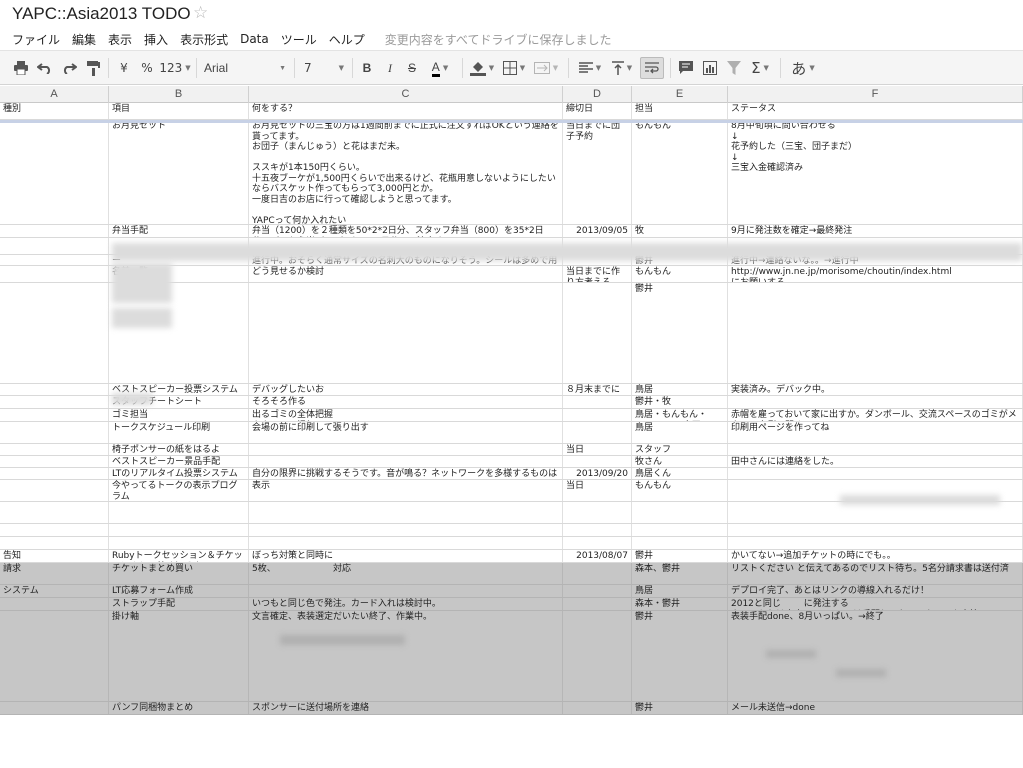 The width and height of the screenshot is (1023, 768). I want to click on print-icon, so click(21, 68).